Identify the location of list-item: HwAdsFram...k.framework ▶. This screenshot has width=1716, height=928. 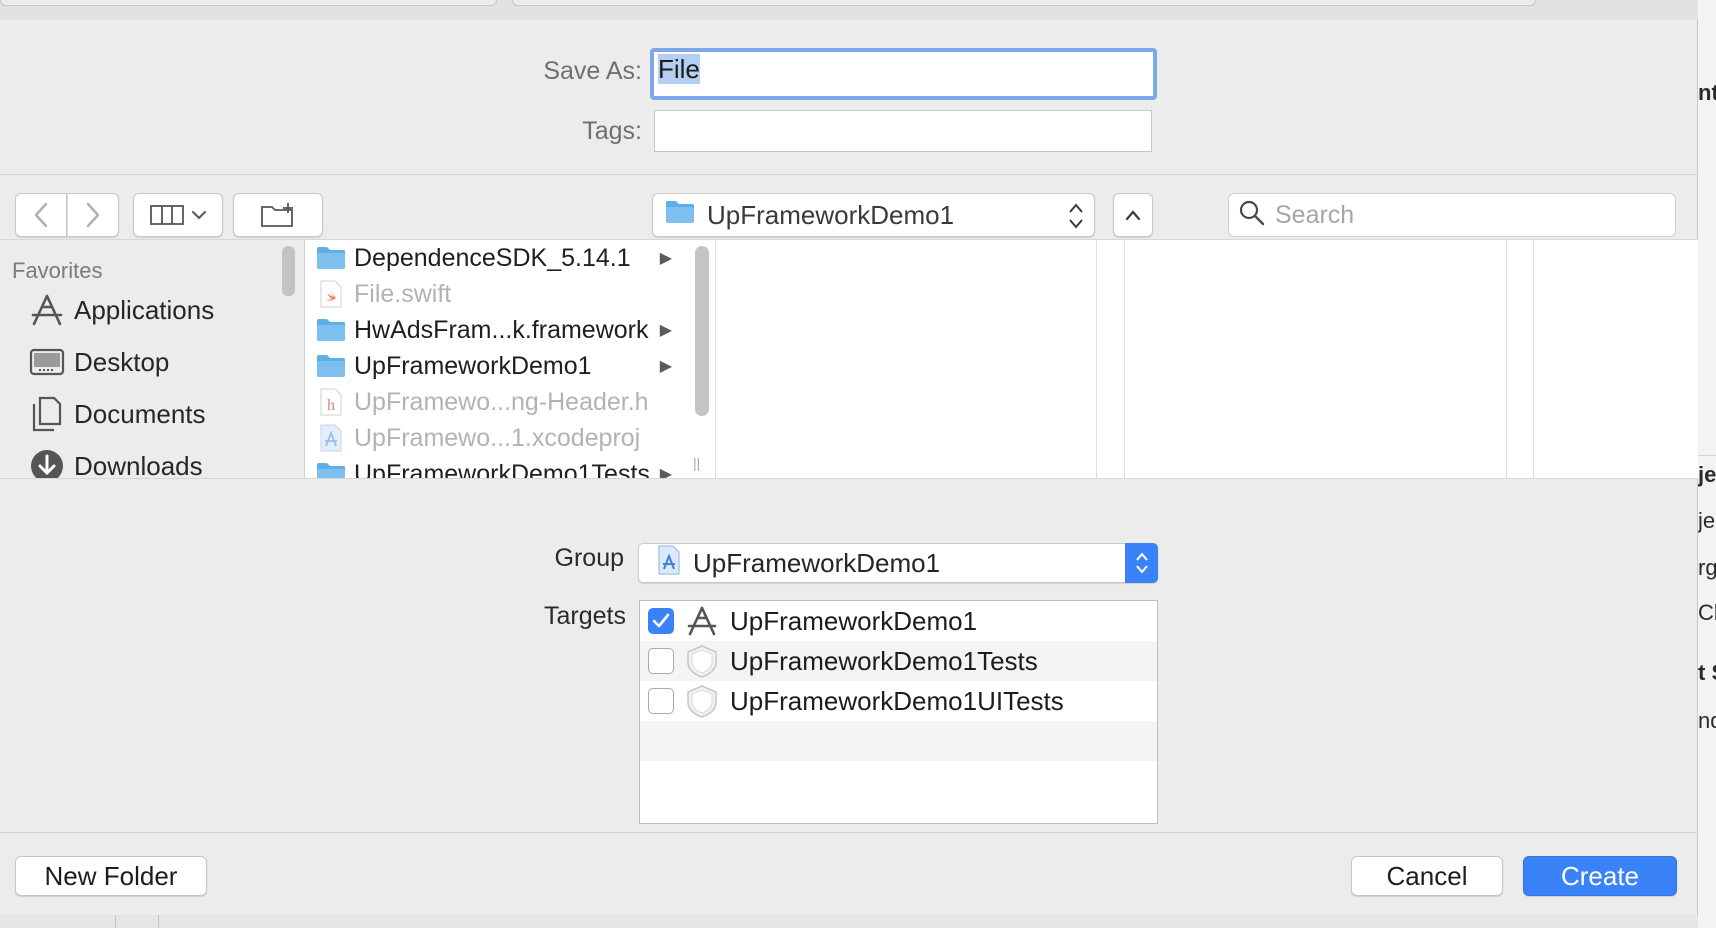
(494, 330).